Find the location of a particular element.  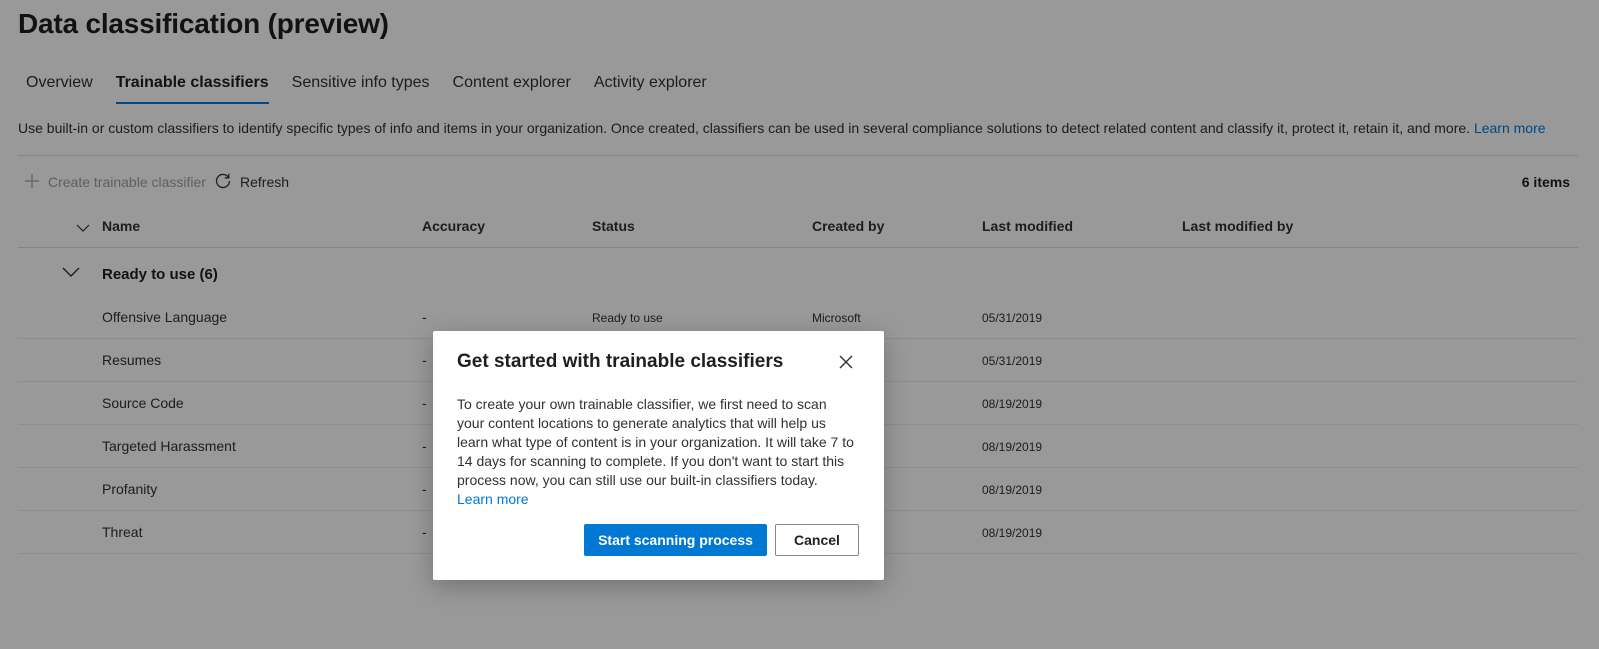

dialog-learn-more-link: Learn more is located at coordinates (493, 499).